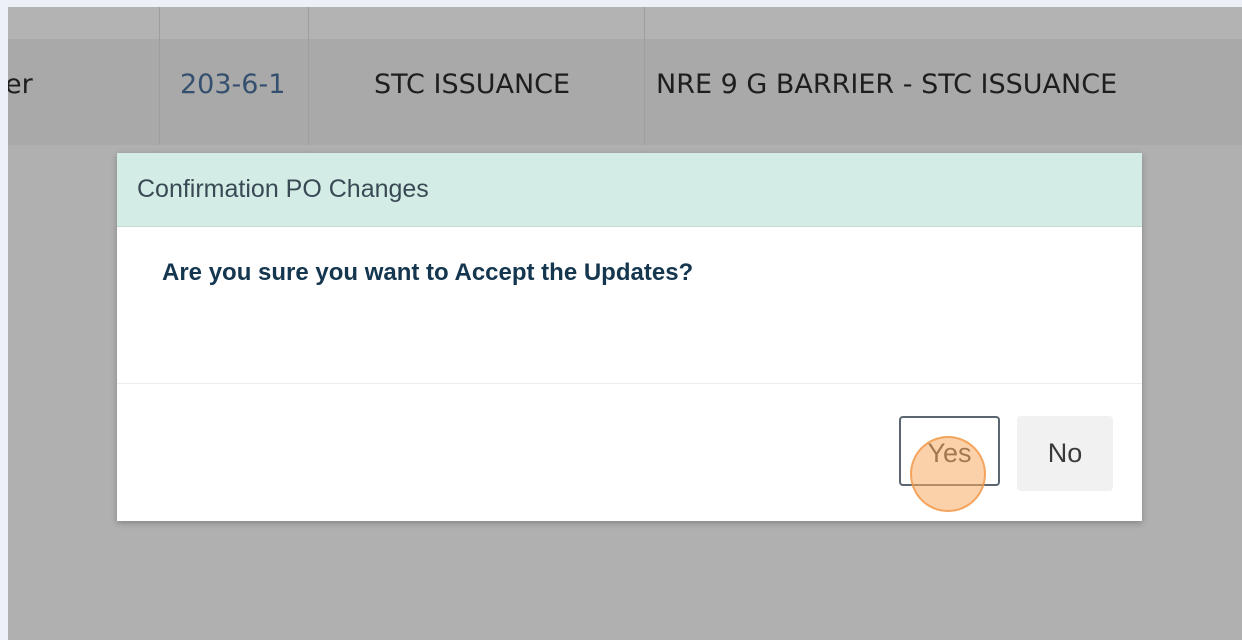 The image size is (1242, 640). I want to click on dialog-footer-divider, so click(629, 383).